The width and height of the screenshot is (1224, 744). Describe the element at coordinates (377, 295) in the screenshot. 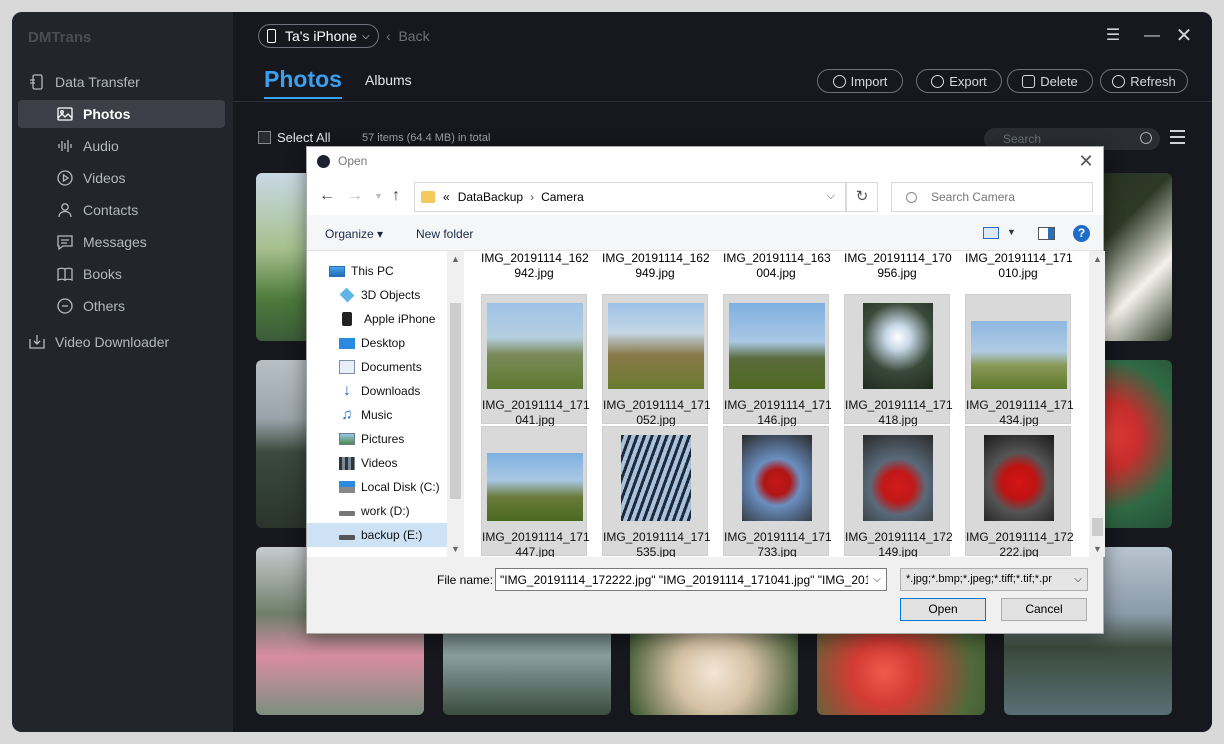

I see `tree-item-3d-objects: 3D Objects` at that location.